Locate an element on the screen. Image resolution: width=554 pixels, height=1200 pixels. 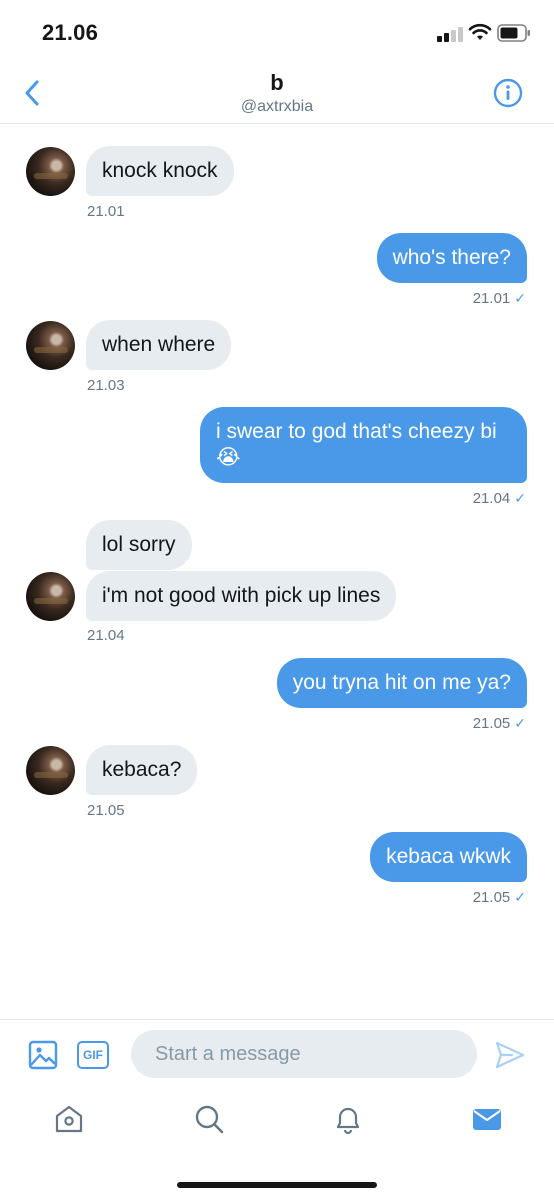
tab-bar is located at coordinates (277, 1119).